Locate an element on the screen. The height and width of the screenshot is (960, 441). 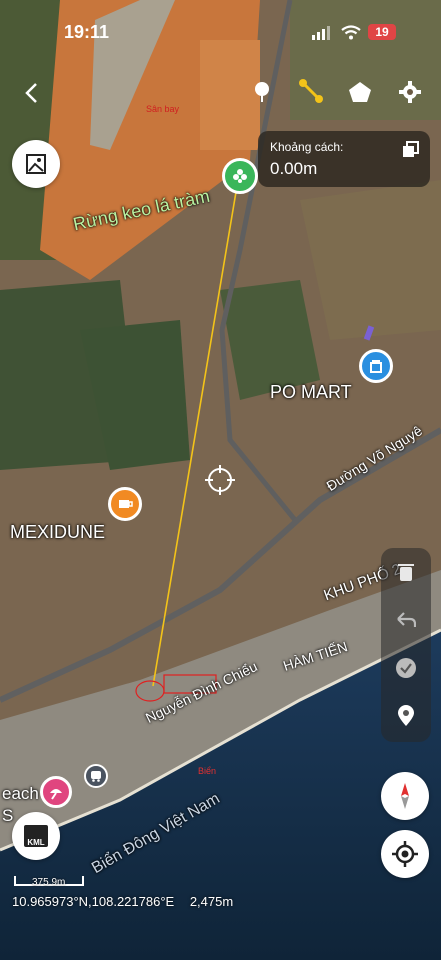
label-s-partial: S is located at coordinates (8, 815).